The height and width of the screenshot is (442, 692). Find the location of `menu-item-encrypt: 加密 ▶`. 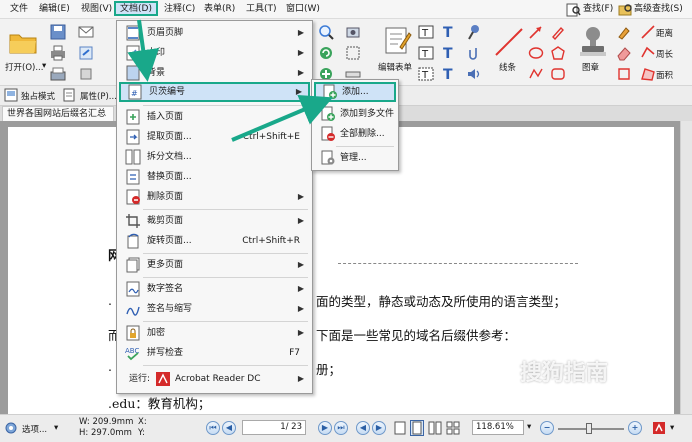

menu-item-encrypt: 加密 ▶ is located at coordinates (214, 333).